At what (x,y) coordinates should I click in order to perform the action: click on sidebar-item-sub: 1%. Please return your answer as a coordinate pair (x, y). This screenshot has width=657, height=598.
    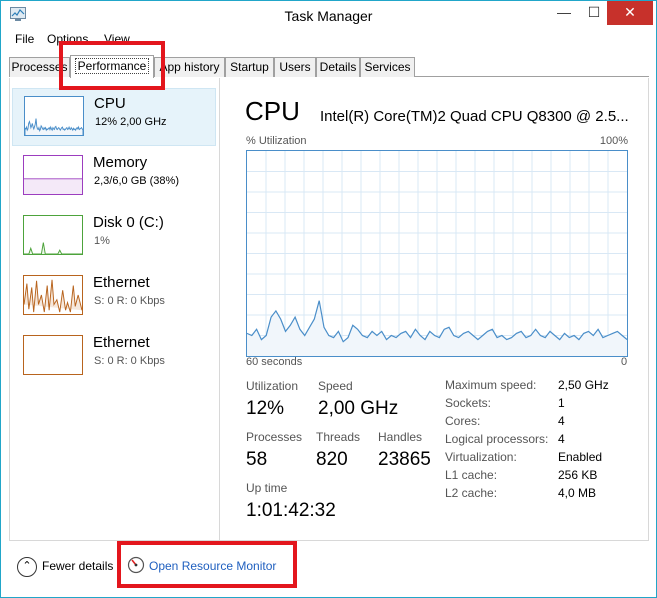
    Looking at the image, I should click on (102, 241).